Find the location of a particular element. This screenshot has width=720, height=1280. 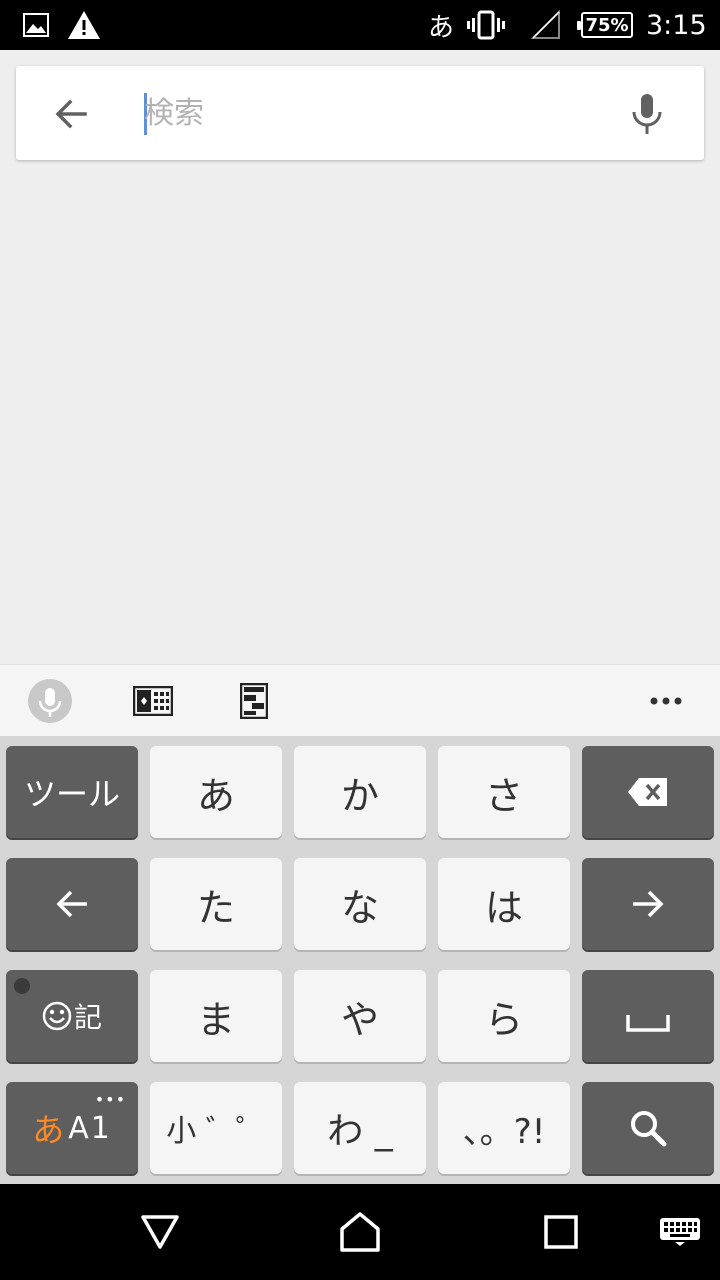

key-ya-label: や is located at coordinates (359, 1019).